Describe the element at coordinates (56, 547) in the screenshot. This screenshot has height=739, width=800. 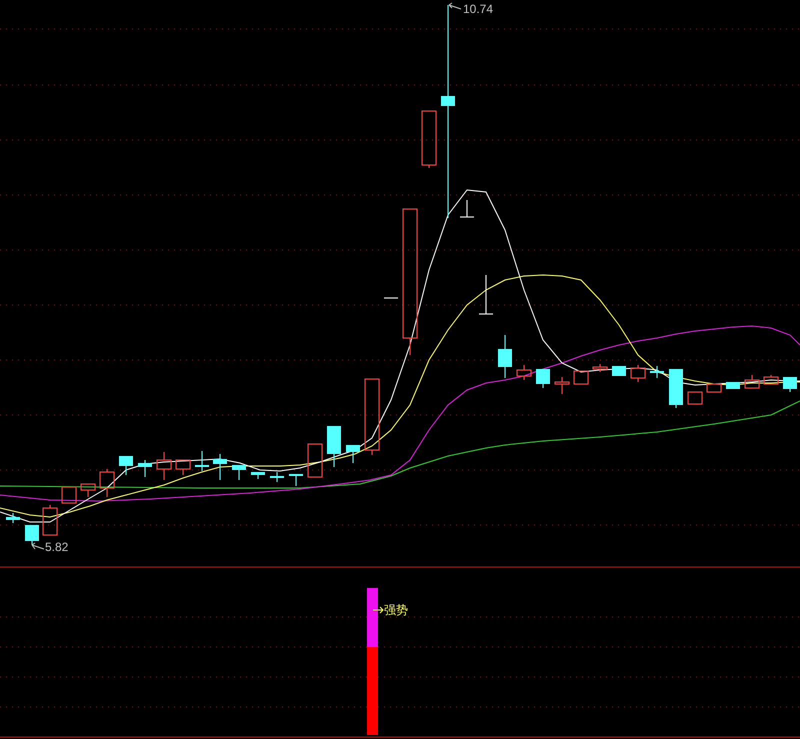
I see `low-price-label: 5.82` at that location.